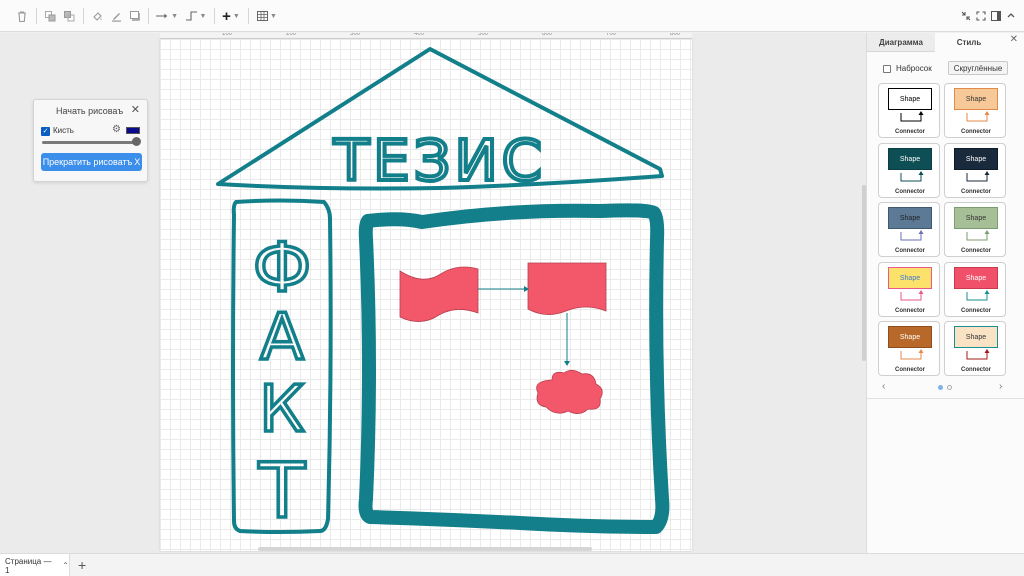  What do you see at coordinates (883, 386) in the screenshot?
I see `chevron-left-icon: ‹` at bounding box center [883, 386].